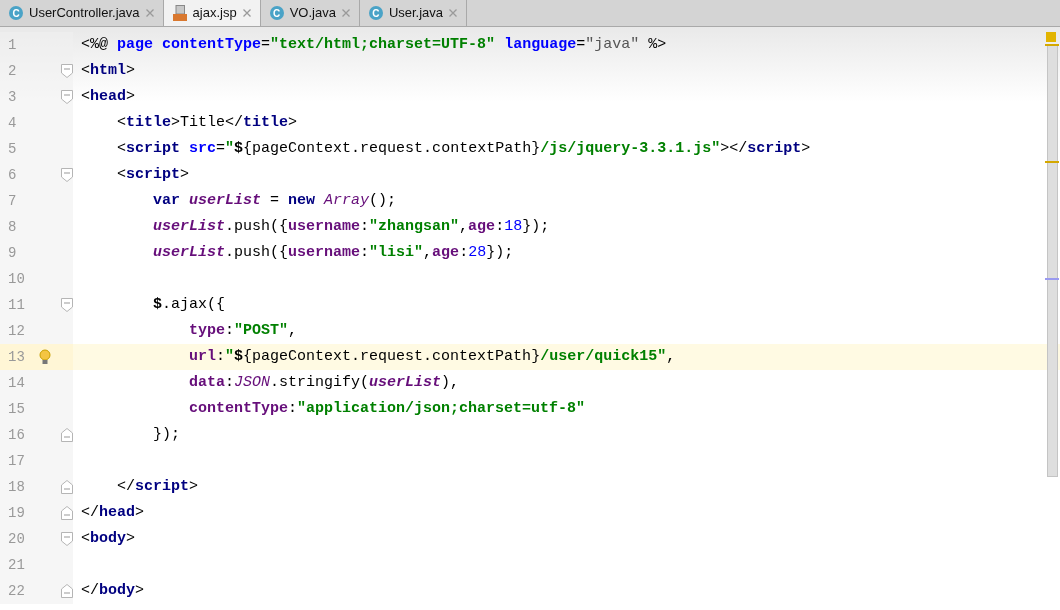 Image resolution: width=1060 pixels, height=610 pixels. Describe the element at coordinates (12, 175) in the screenshot. I see `line-number: 6` at that location.